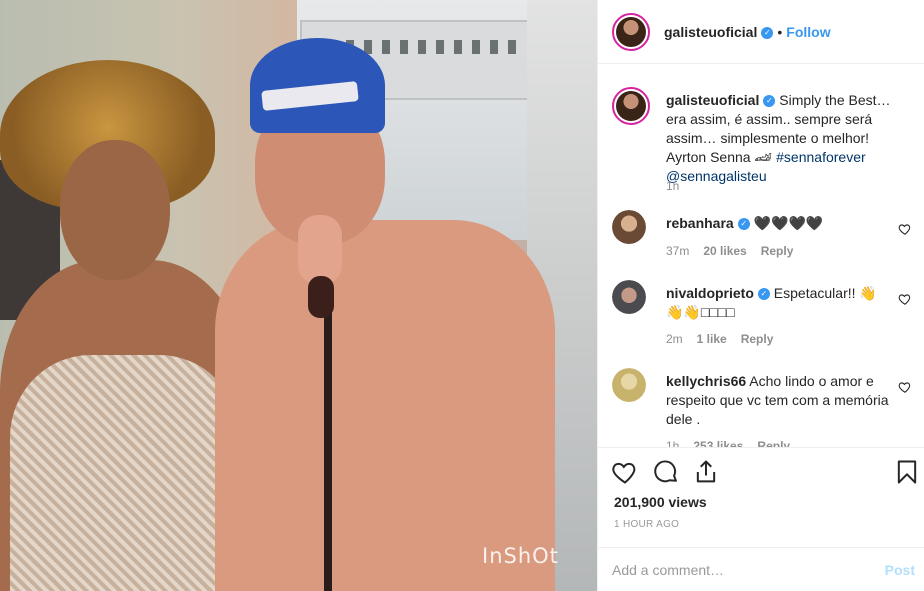 Image resolution: width=924 pixels, height=591 pixels. I want to click on add-comment-bar: Post, so click(761, 569).